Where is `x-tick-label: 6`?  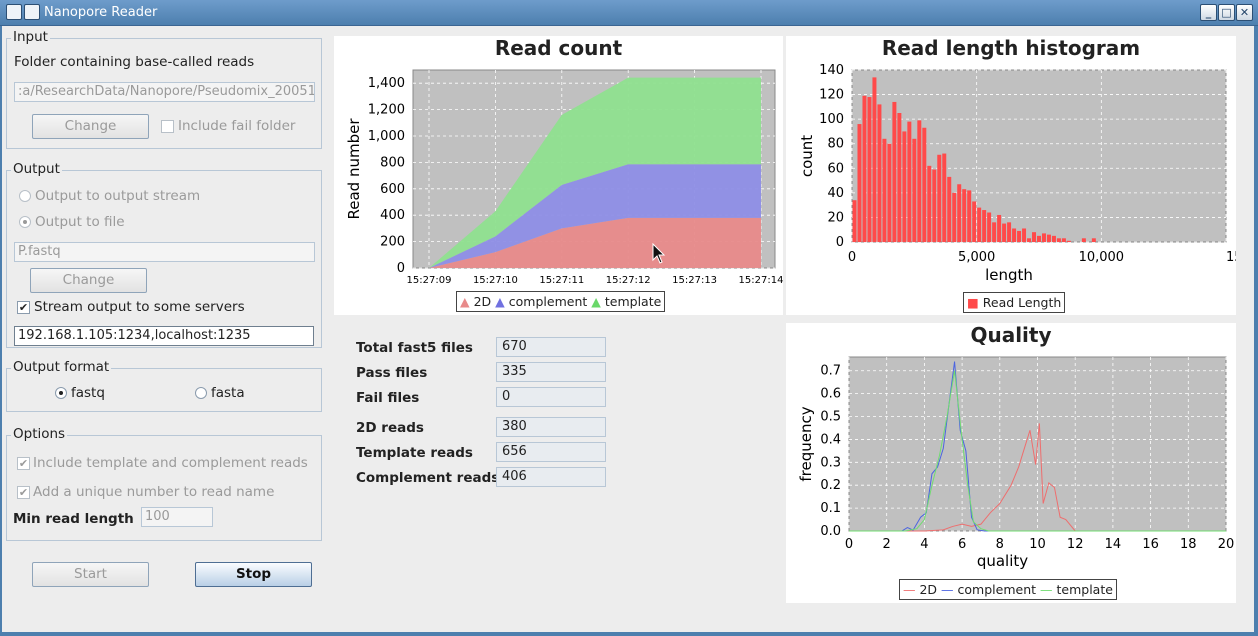 x-tick-label: 6 is located at coordinates (962, 544).